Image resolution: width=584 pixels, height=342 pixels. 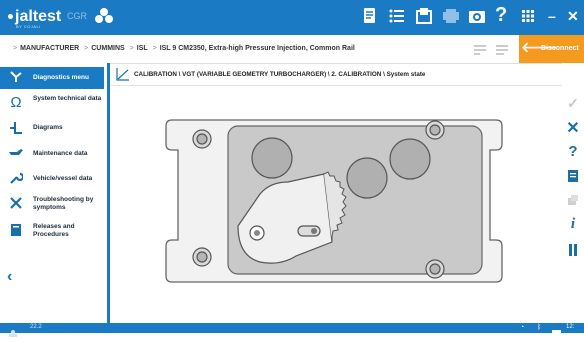 I want to click on camera-icon, so click(x=477, y=18).